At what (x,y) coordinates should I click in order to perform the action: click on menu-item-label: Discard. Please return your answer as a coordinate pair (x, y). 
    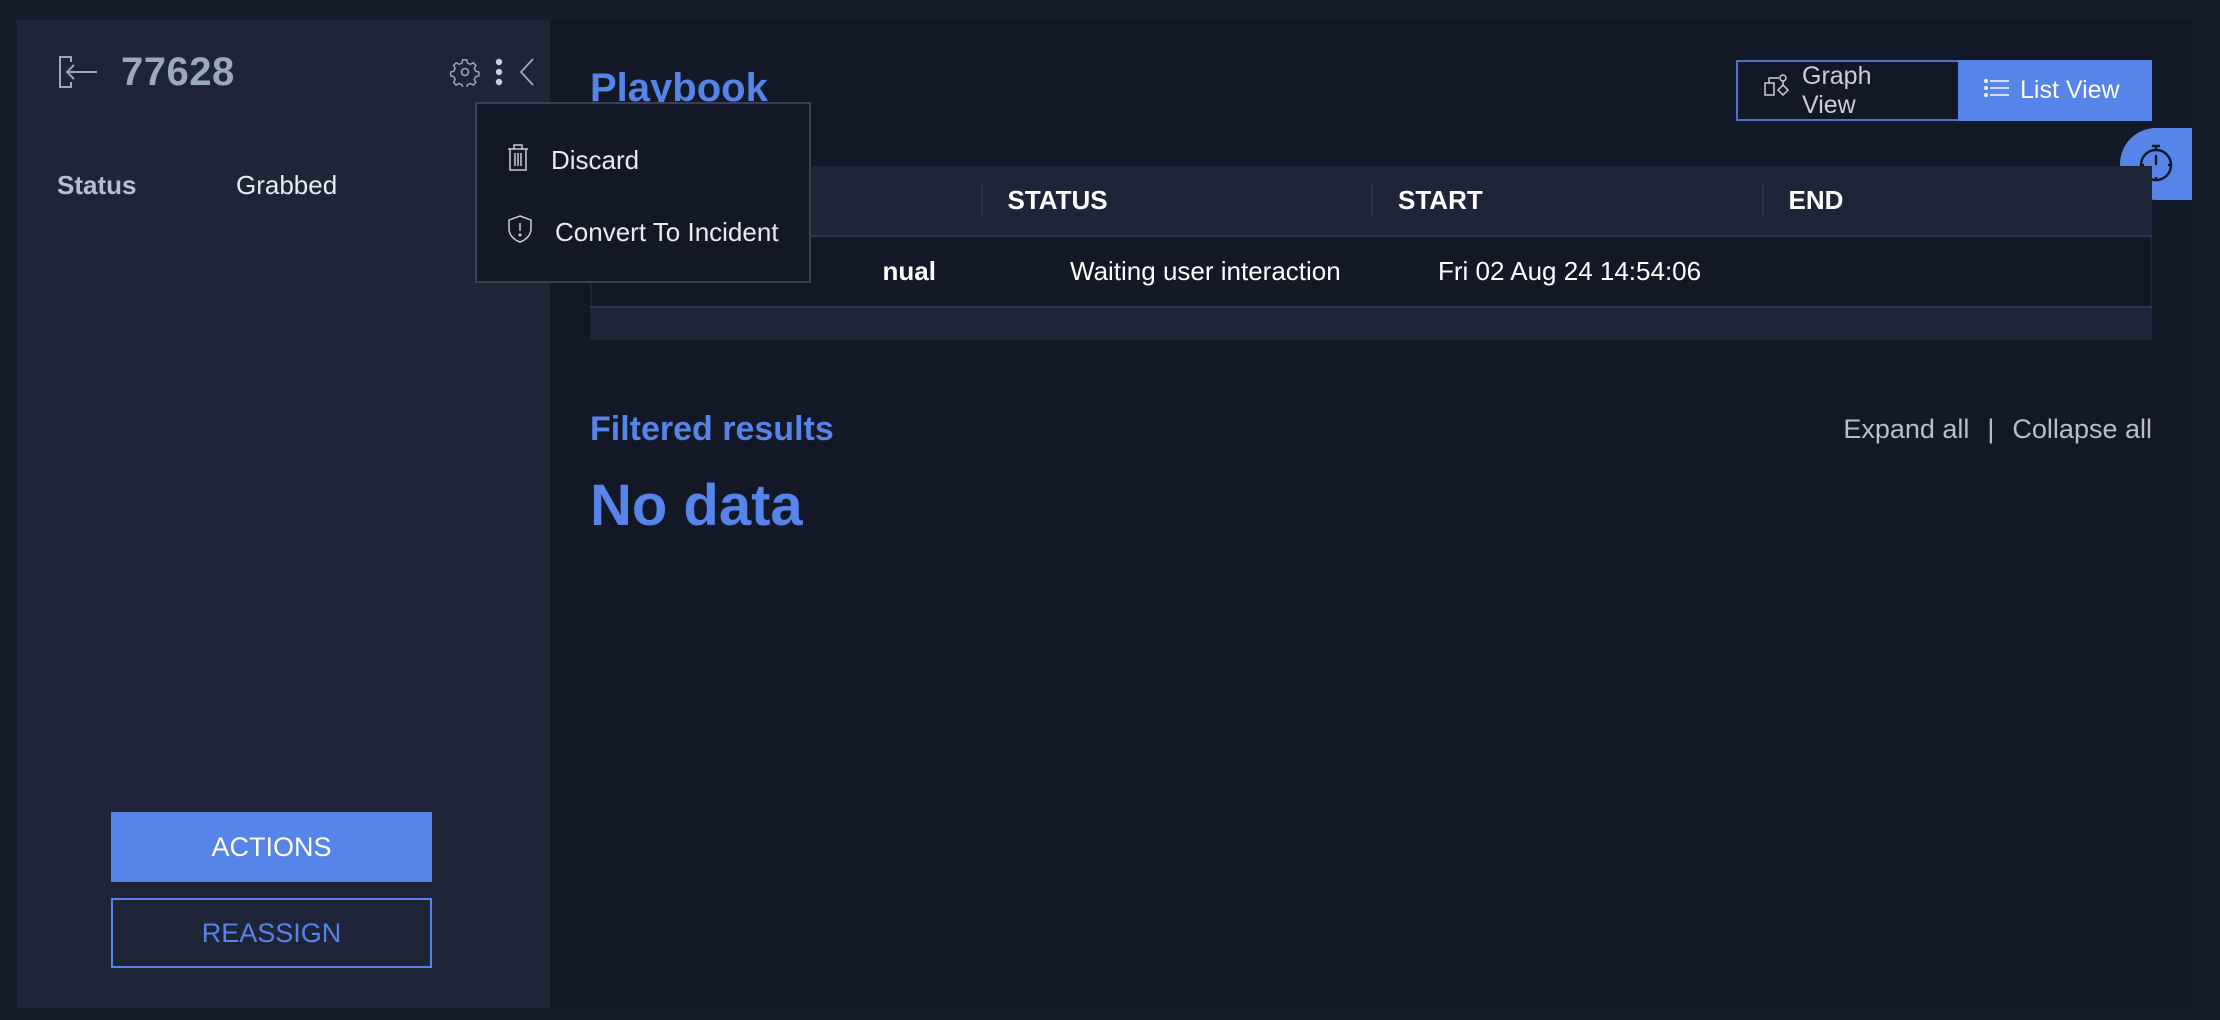
    Looking at the image, I should click on (595, 159).